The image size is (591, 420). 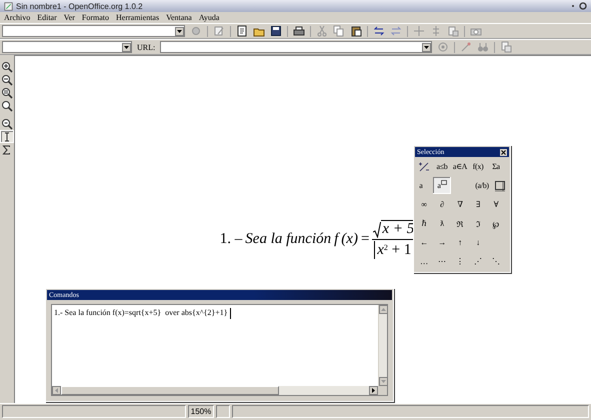 What do you see at coordinates (442, 223) in the screenshot?
I see `symbol-button: ƛ` at bounding box center [442, 223].